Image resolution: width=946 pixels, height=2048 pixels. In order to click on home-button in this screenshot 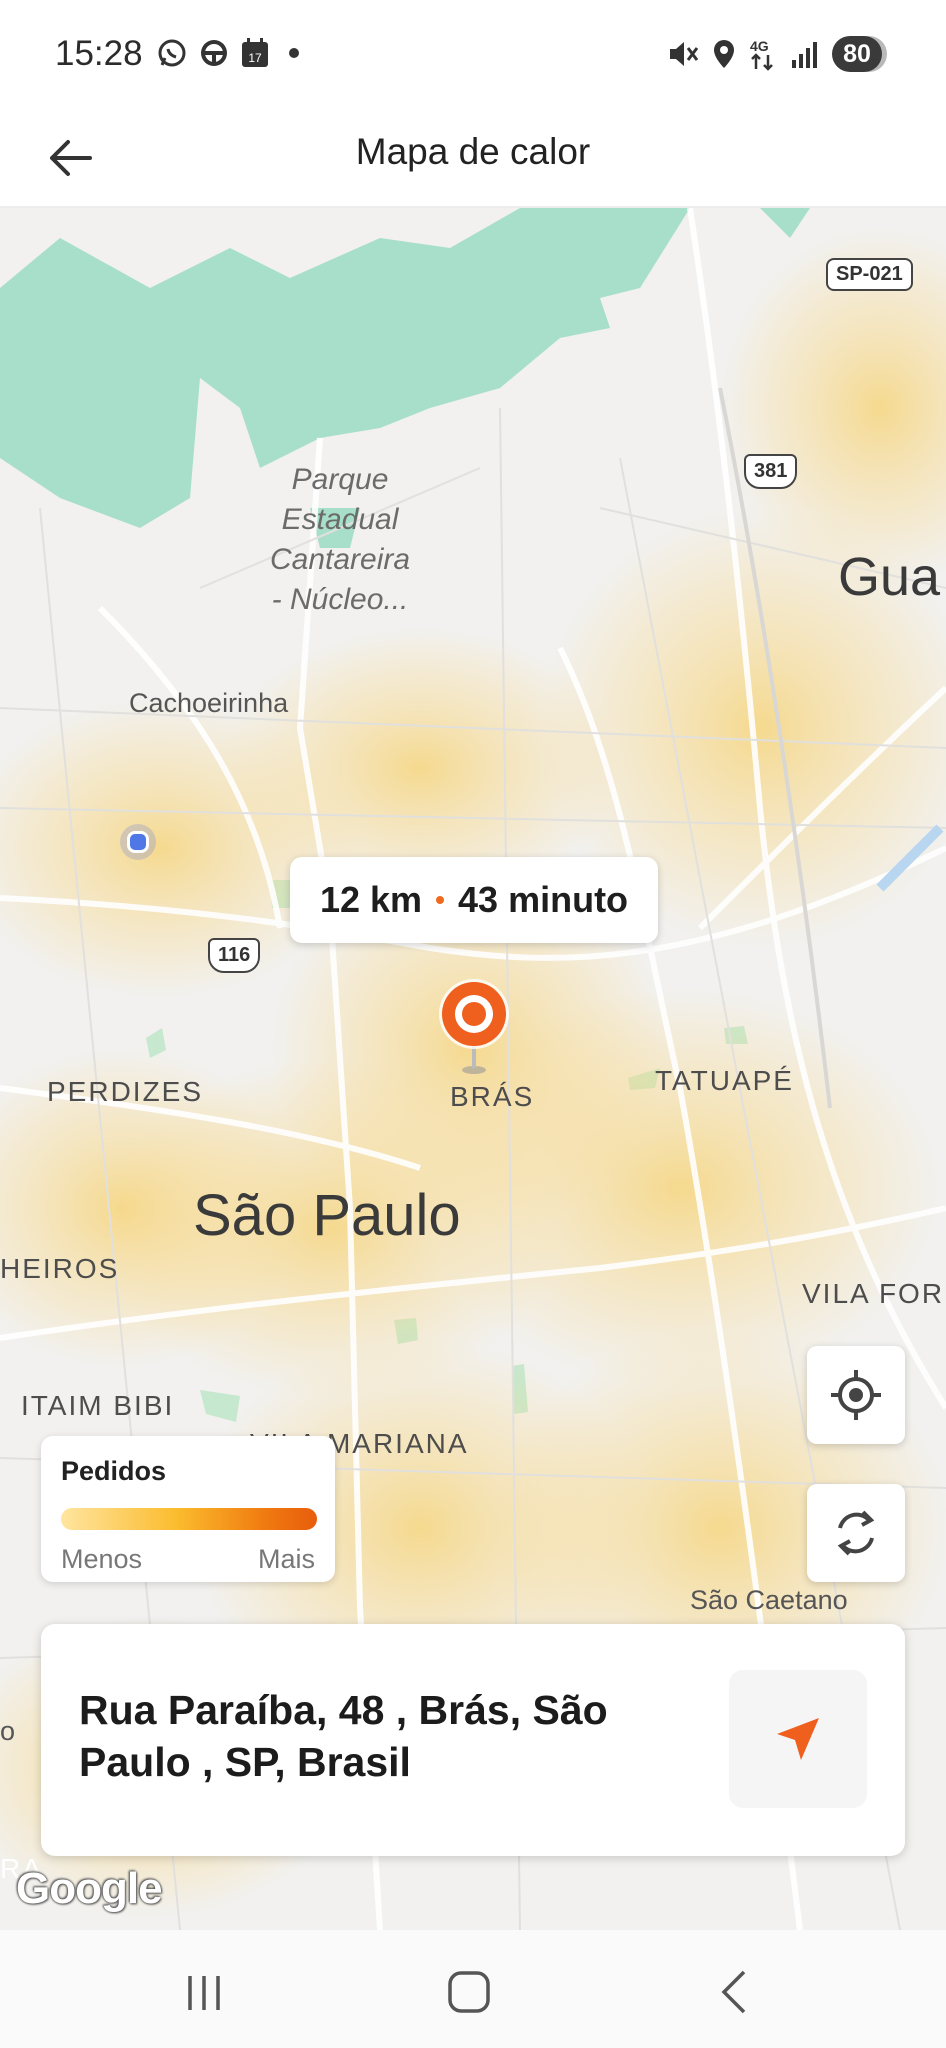, I will do `click(469, 1992)`.